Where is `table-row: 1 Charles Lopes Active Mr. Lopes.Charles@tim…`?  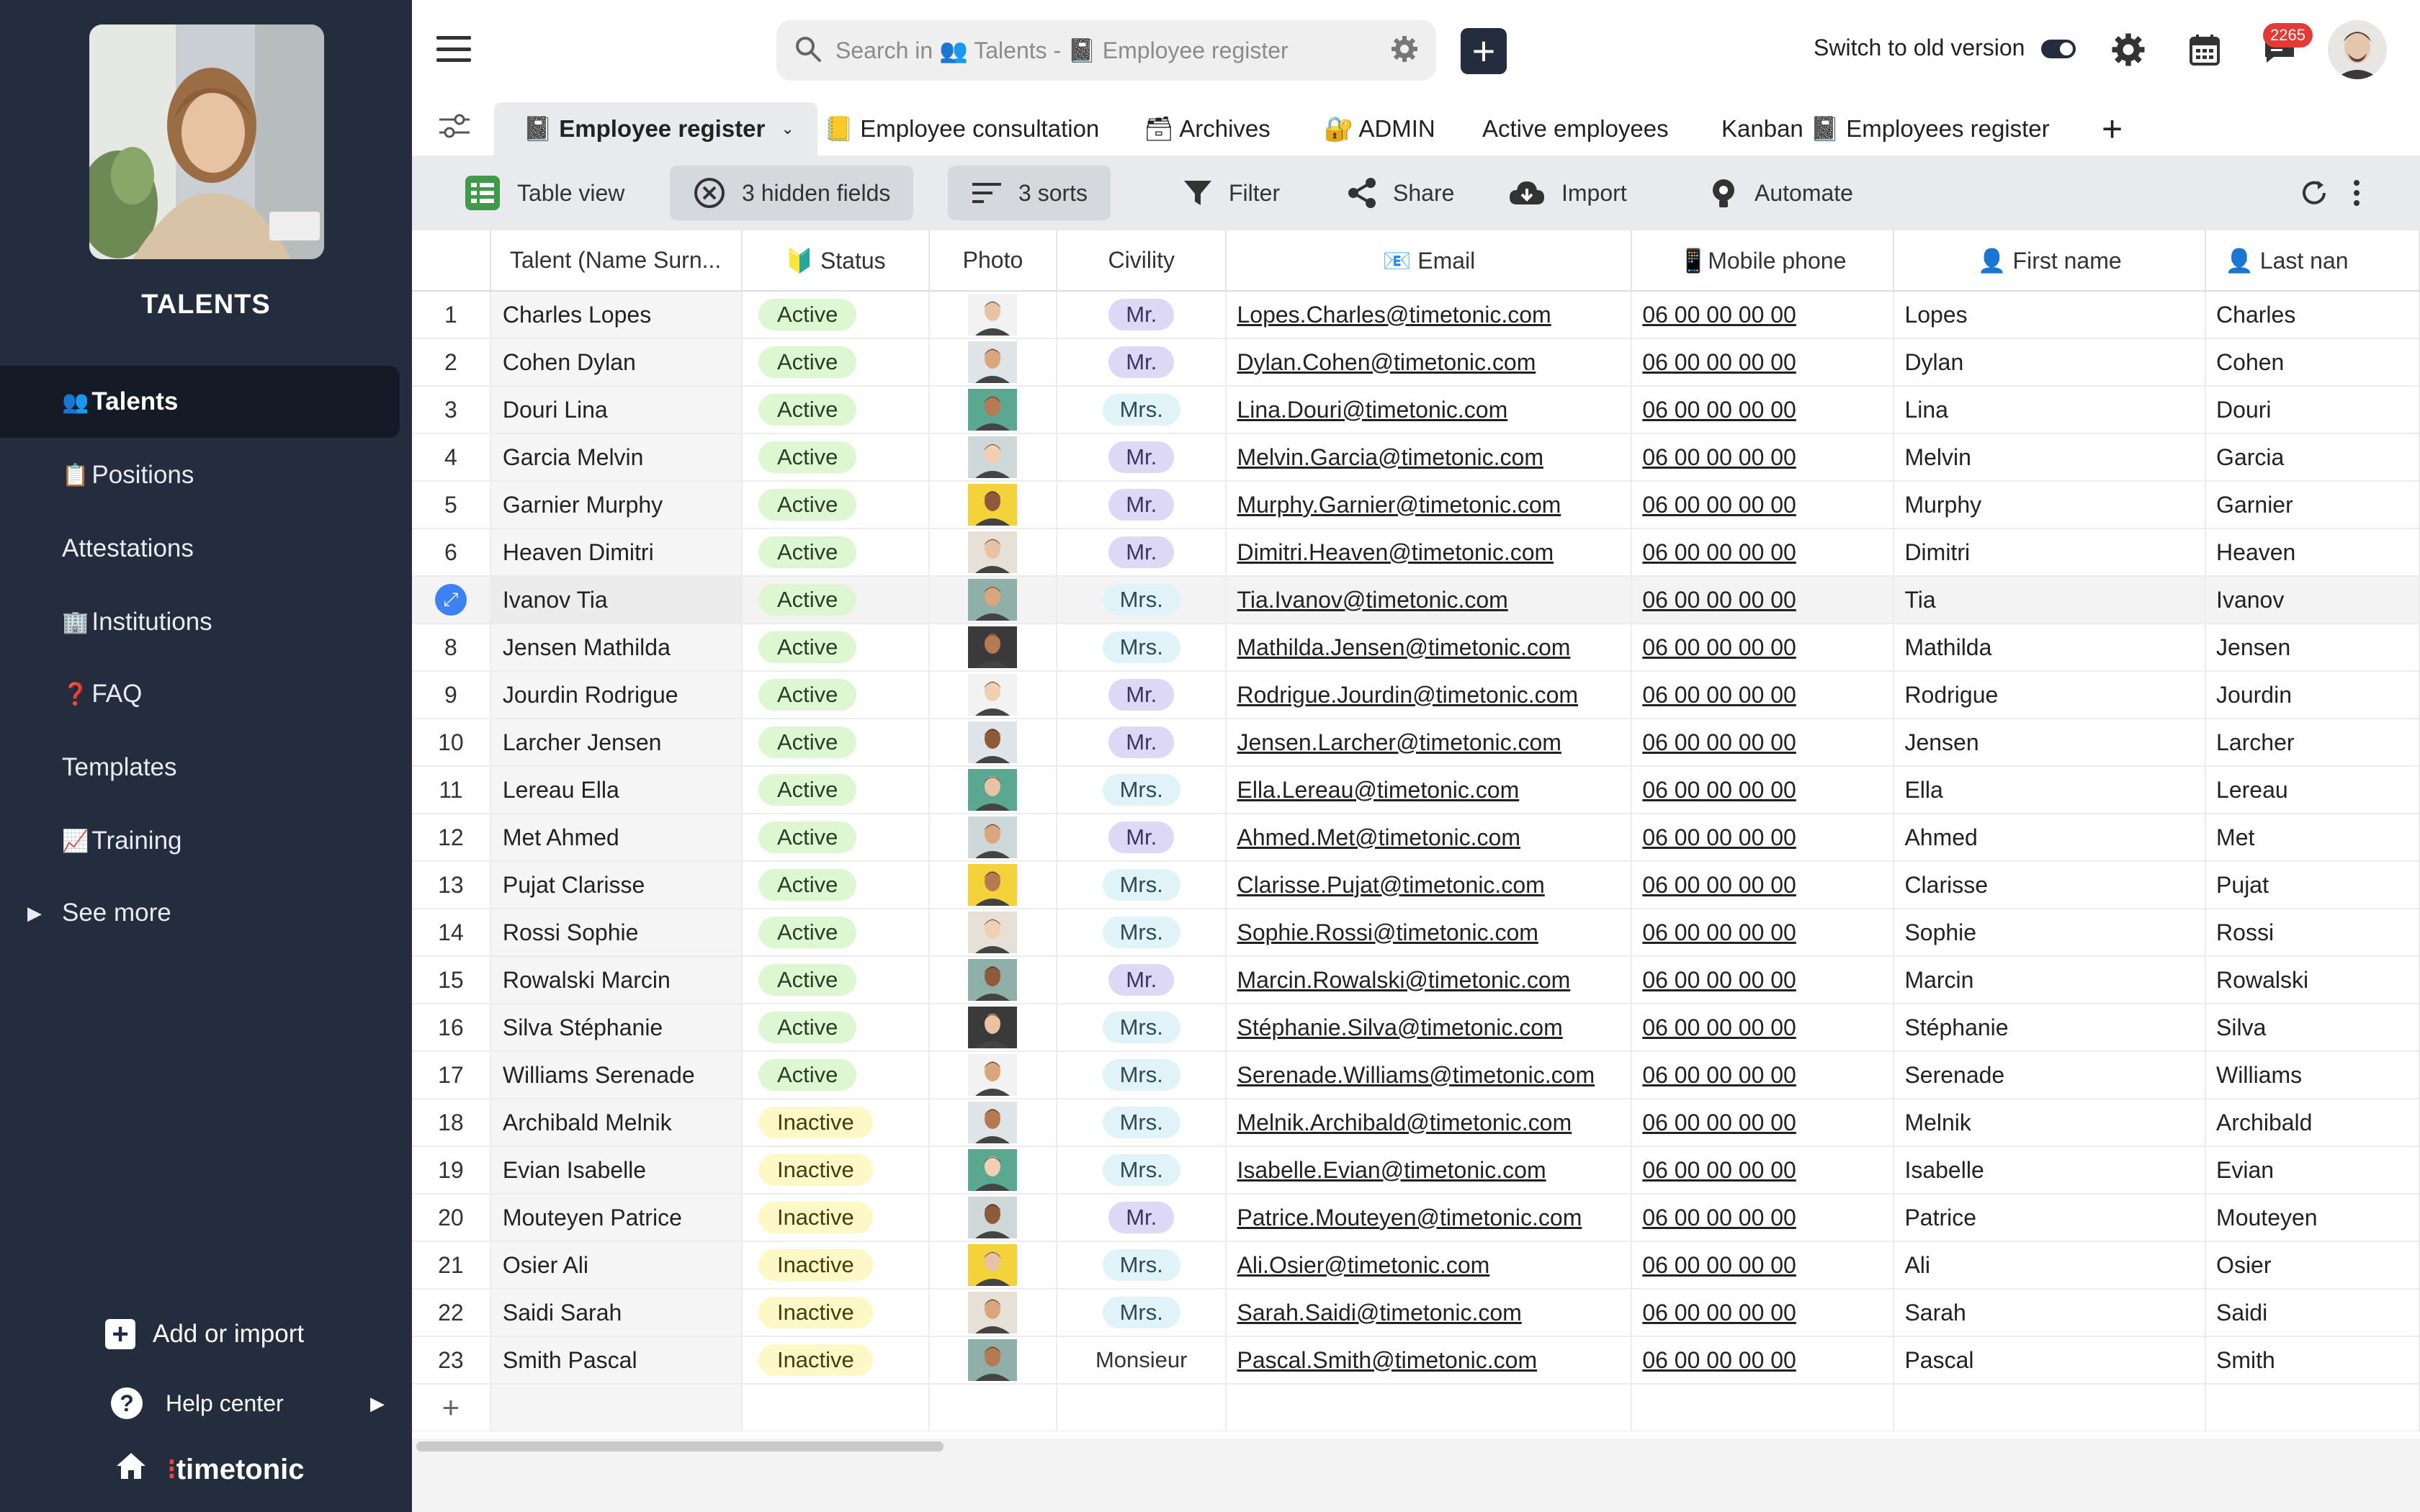 table-row: 1 Charles Lopes Active Mr. Lopes.Charles@tim… is located at coordinates (1416, 315).